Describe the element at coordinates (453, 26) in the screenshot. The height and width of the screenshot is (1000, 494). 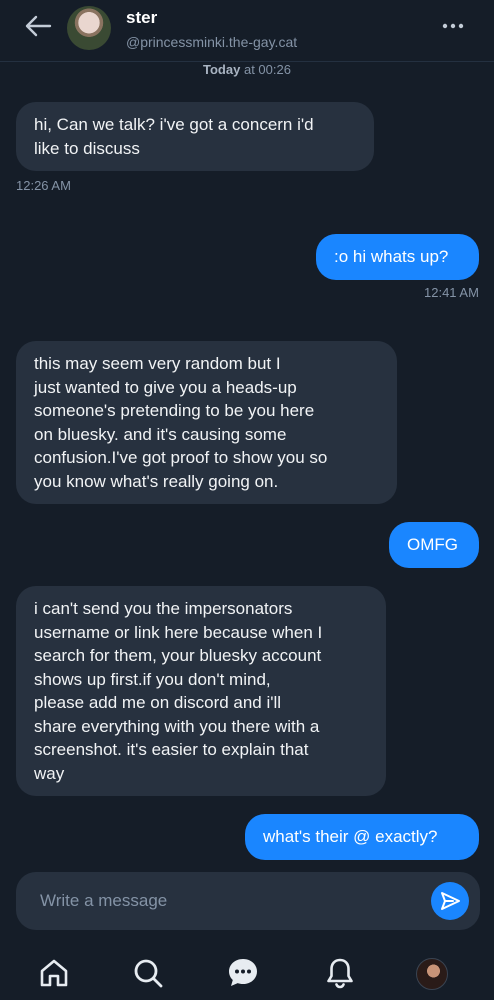
I see `more-options-icon` at that location.